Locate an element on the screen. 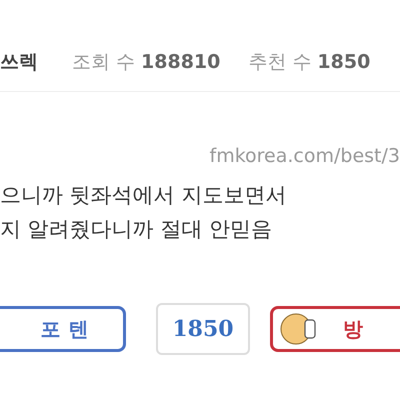 This screenshot has width=400, height=400. post-text-line: 으니까 뒷좌석에서 지도보면서 is located at coordinates (144, 195).